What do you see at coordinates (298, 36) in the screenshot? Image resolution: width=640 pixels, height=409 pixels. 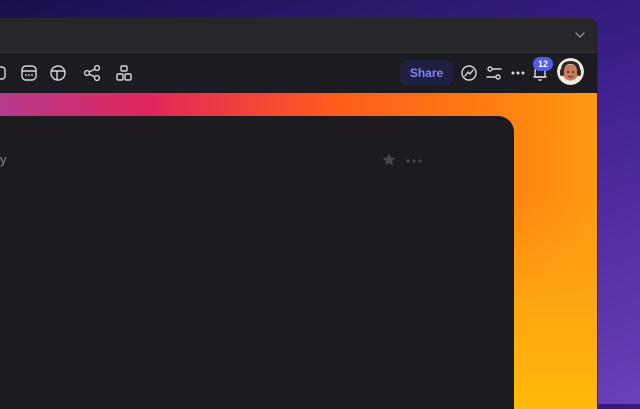 I see `title-bar` at bounding box center [298, 36].